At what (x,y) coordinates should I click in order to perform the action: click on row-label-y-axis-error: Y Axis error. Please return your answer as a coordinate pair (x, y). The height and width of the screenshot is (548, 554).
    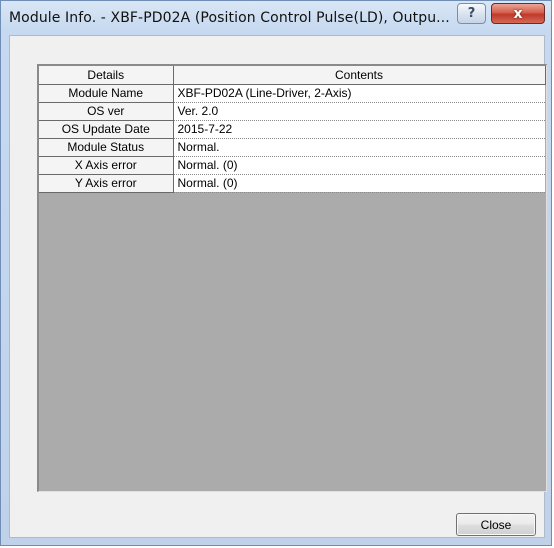
    Looking at the image, I should click on (106, 183).